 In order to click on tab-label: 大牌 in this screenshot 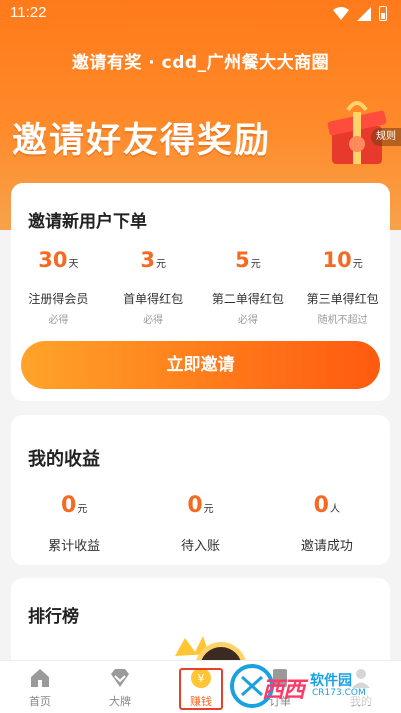, I will do `click(120, 701)`.